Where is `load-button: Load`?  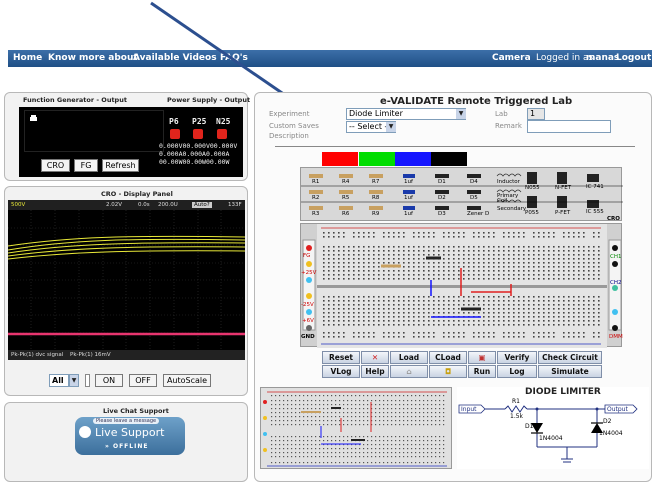 load-button: Load is located at coordinates (409, 357).